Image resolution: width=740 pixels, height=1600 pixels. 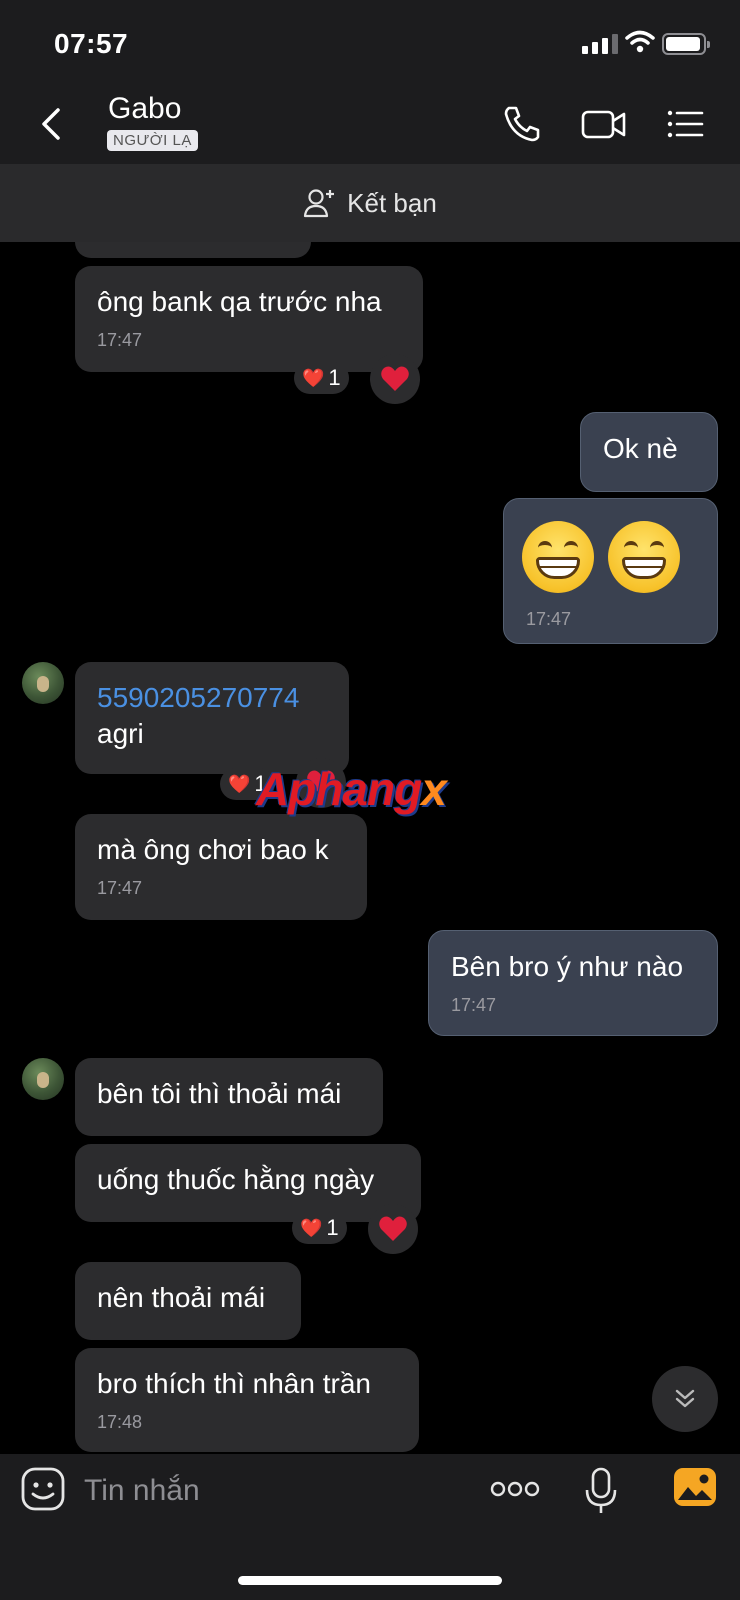 I want to click on video-call-icon, so click(x=604, y=124).